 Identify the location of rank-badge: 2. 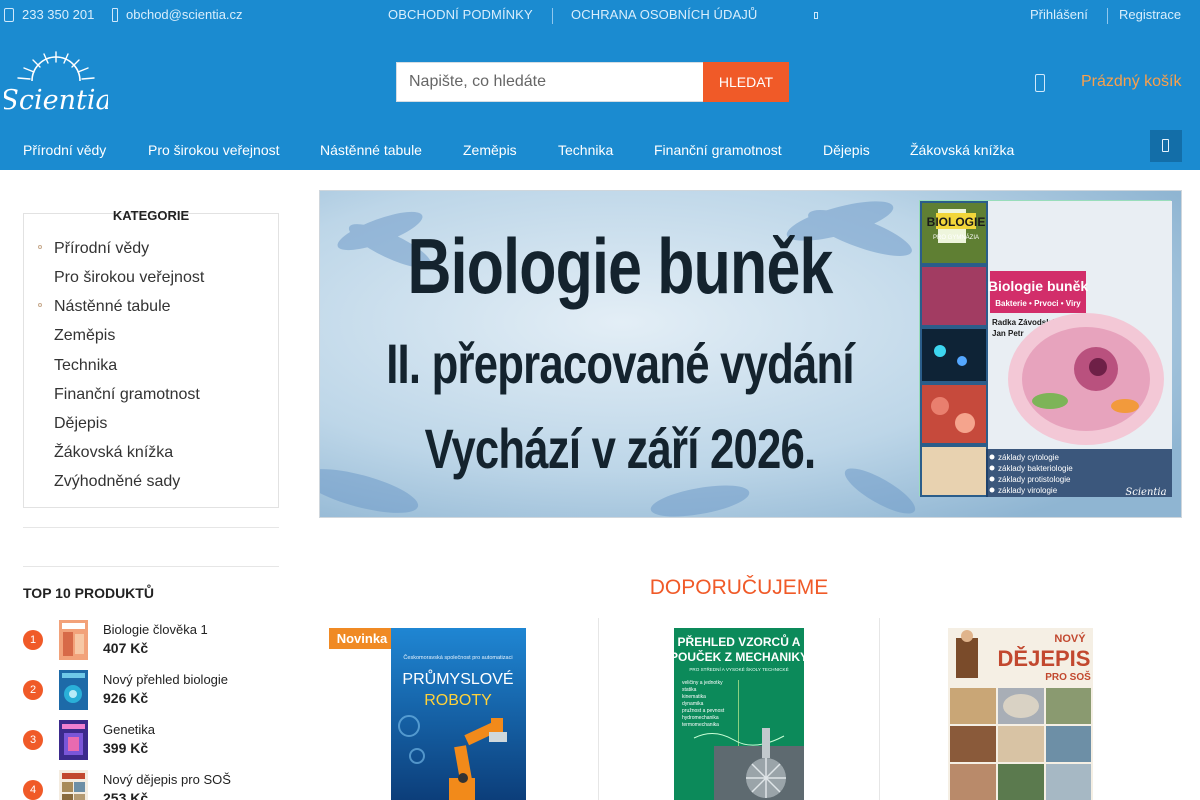
(33, 690).